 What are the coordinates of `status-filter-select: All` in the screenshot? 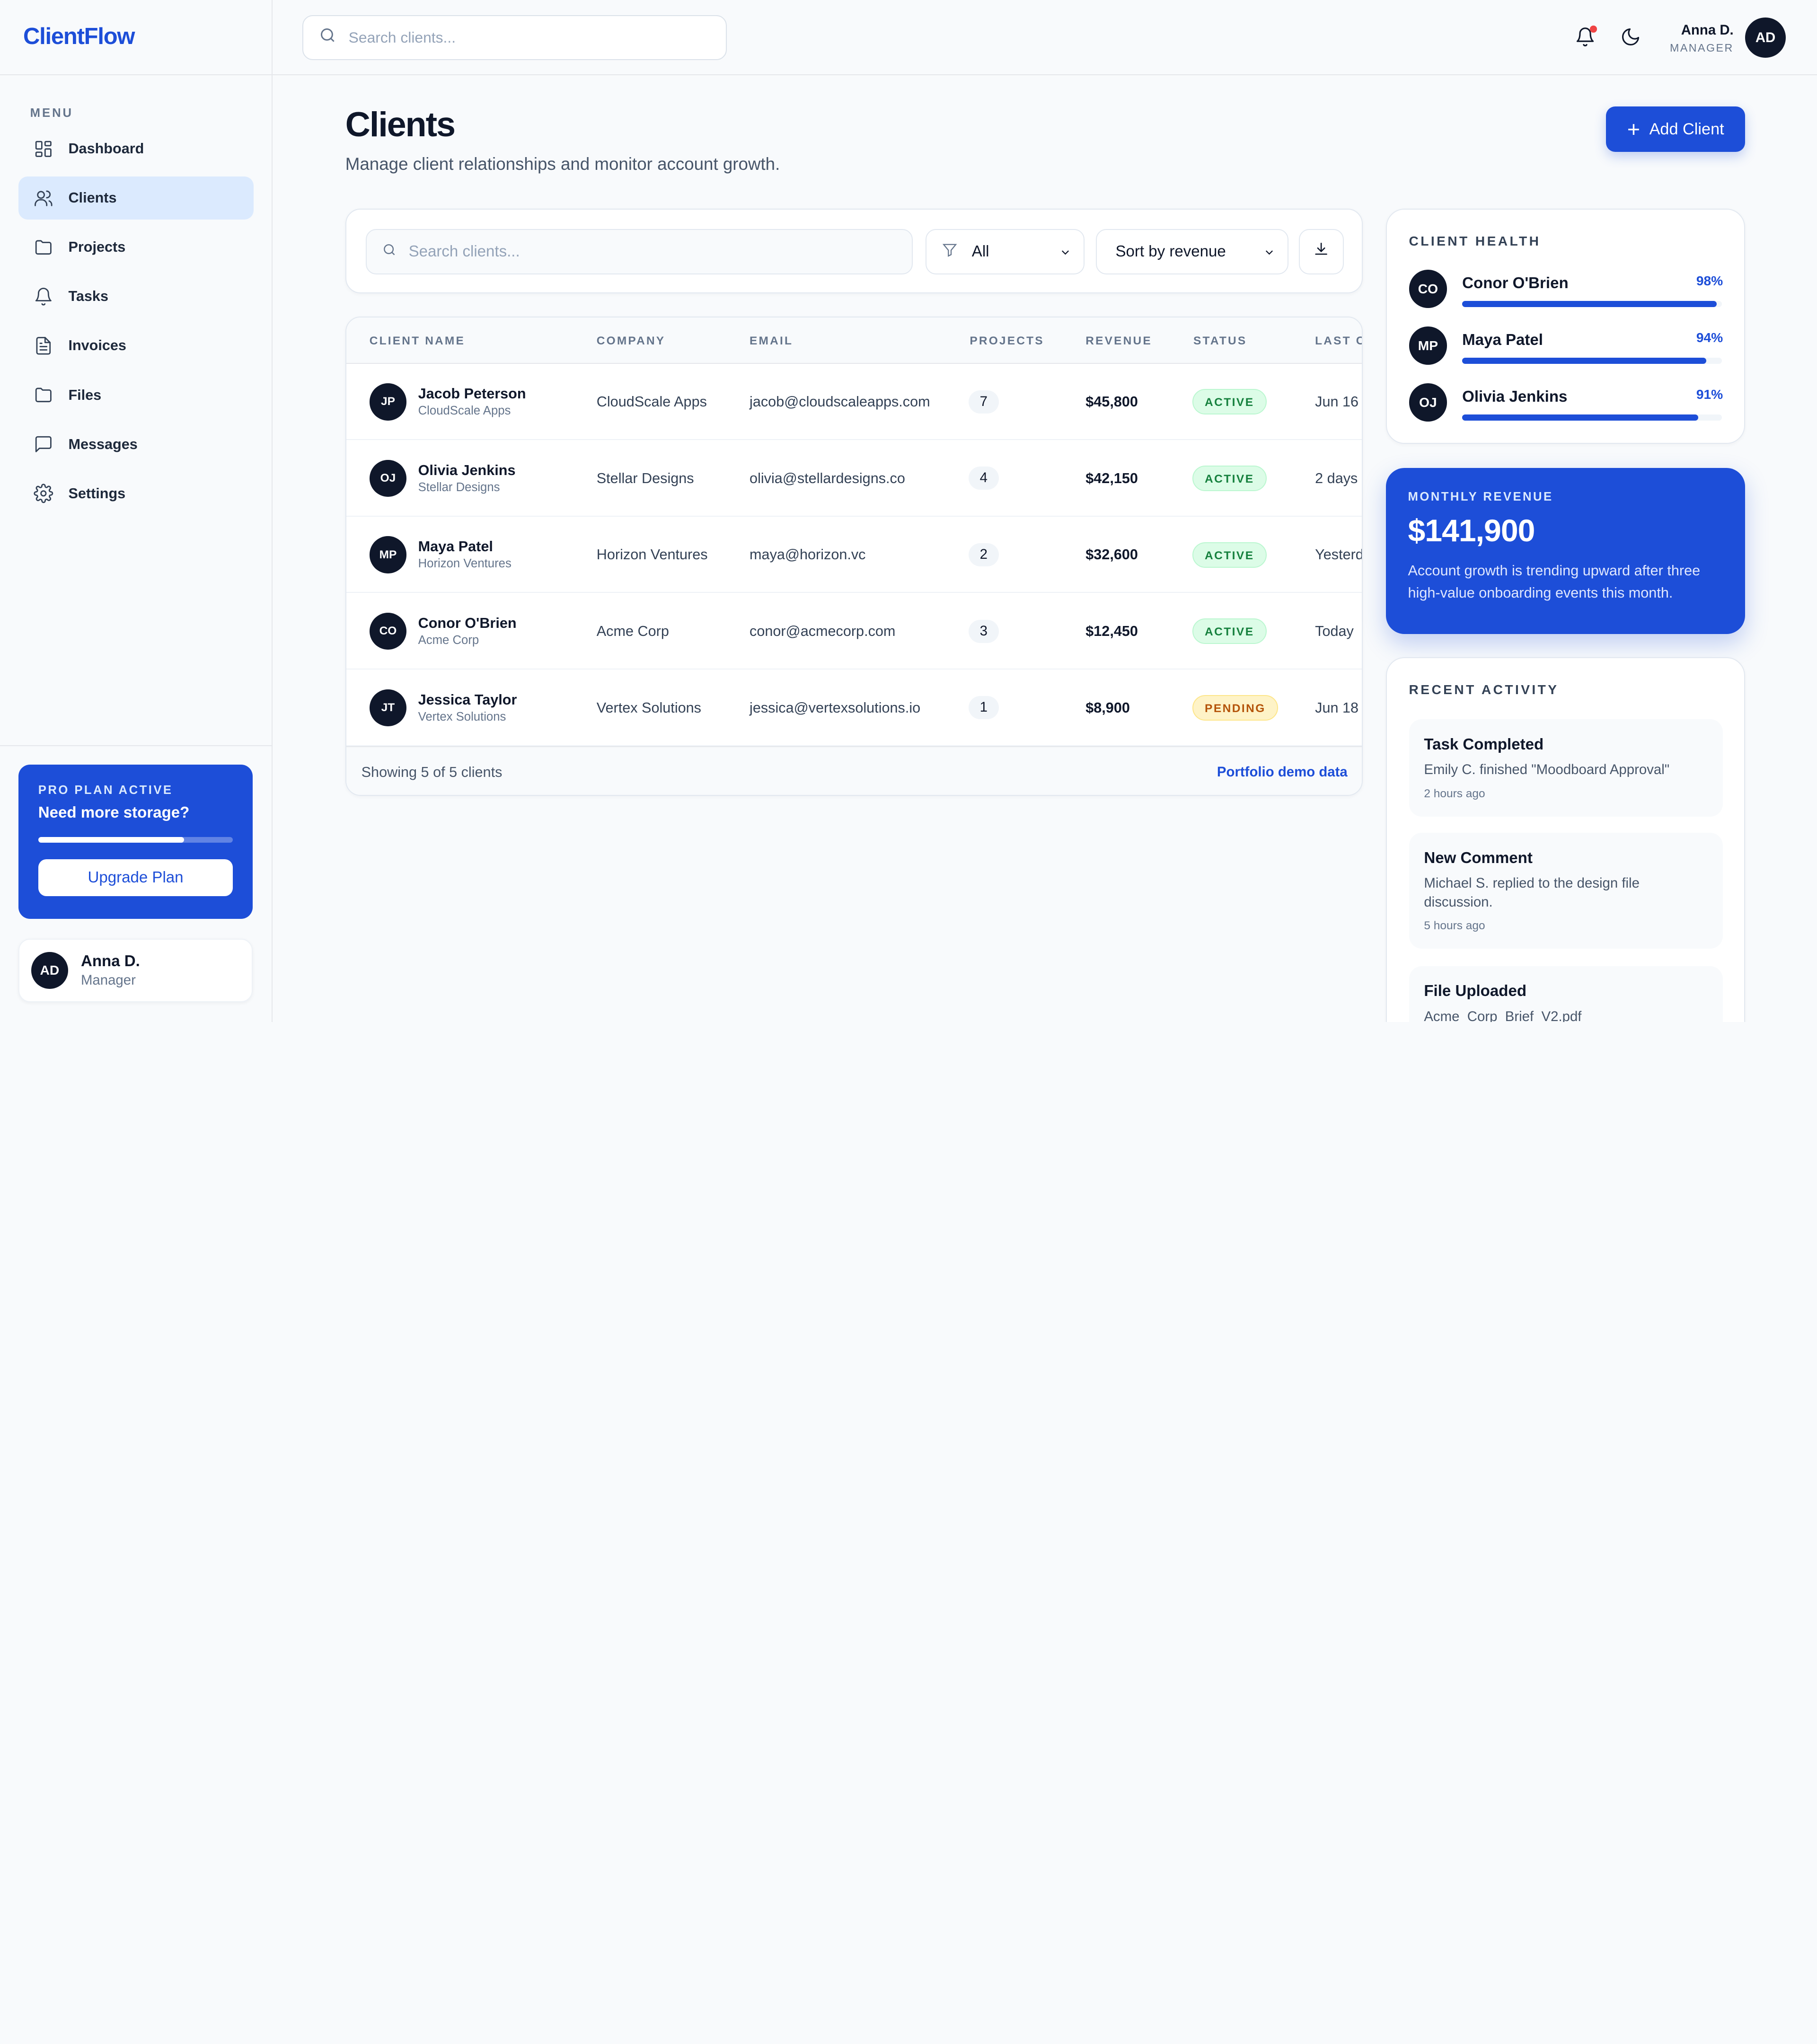 It's located at (1005, 251).